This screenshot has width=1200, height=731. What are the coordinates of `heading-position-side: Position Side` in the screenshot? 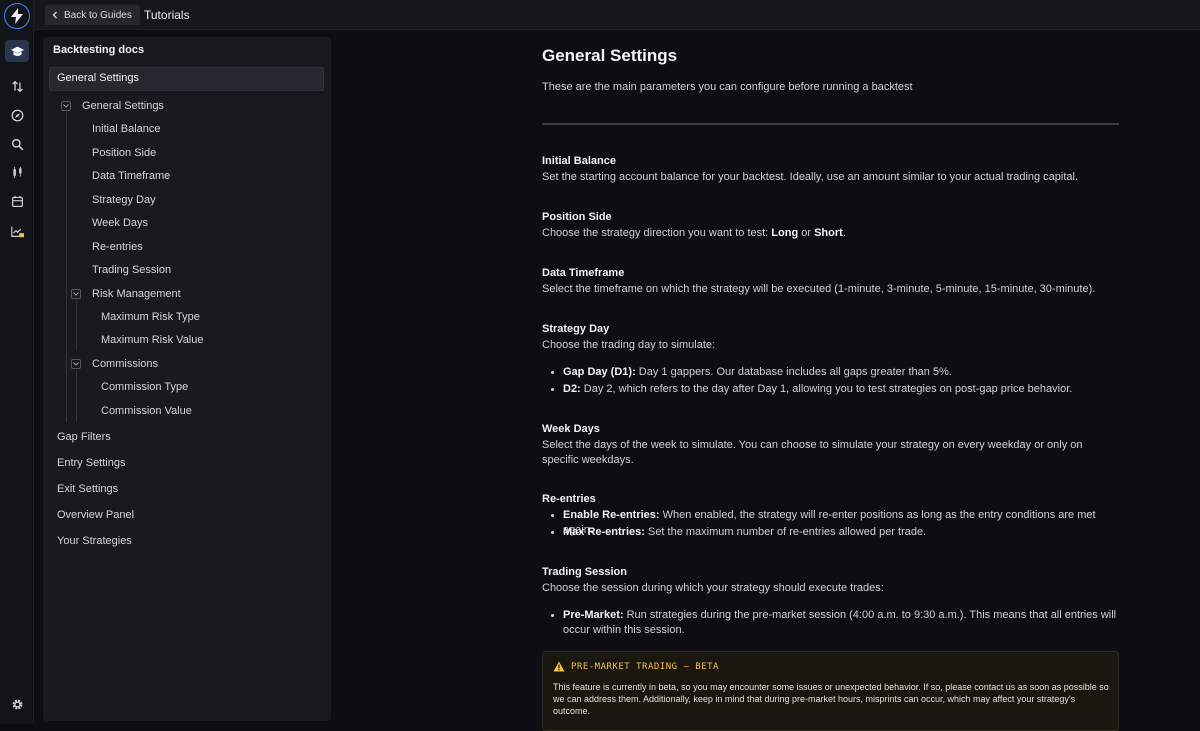 It's located at (577, 217).